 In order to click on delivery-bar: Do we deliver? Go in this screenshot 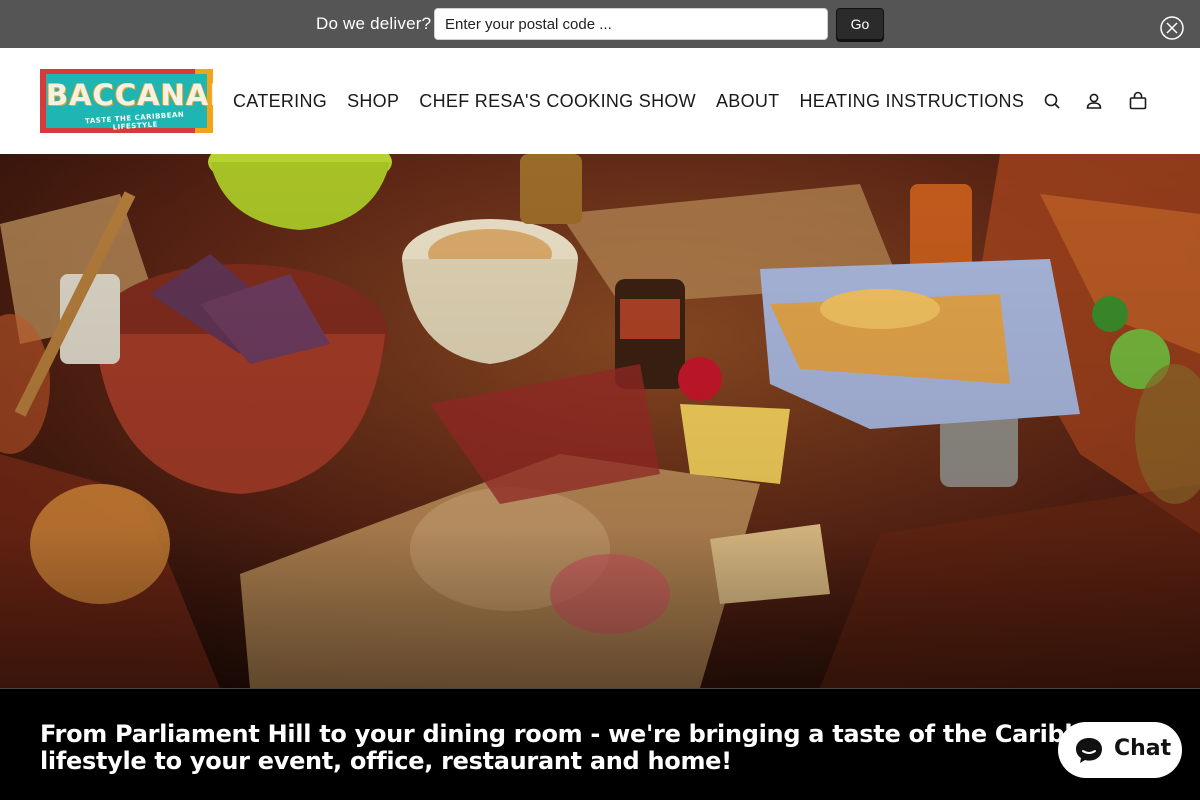, I will do `click(600, 24)`.